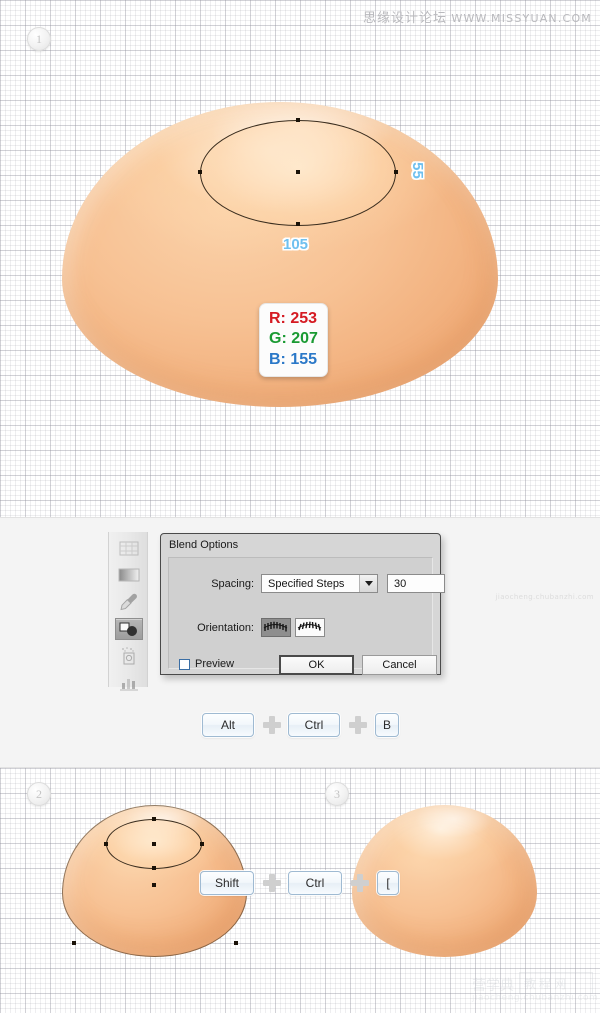 The width and height of the screenshot is (600, 1013). I want to click on watermark-top-cn: 思缘设计论坛, so click(405, 18).